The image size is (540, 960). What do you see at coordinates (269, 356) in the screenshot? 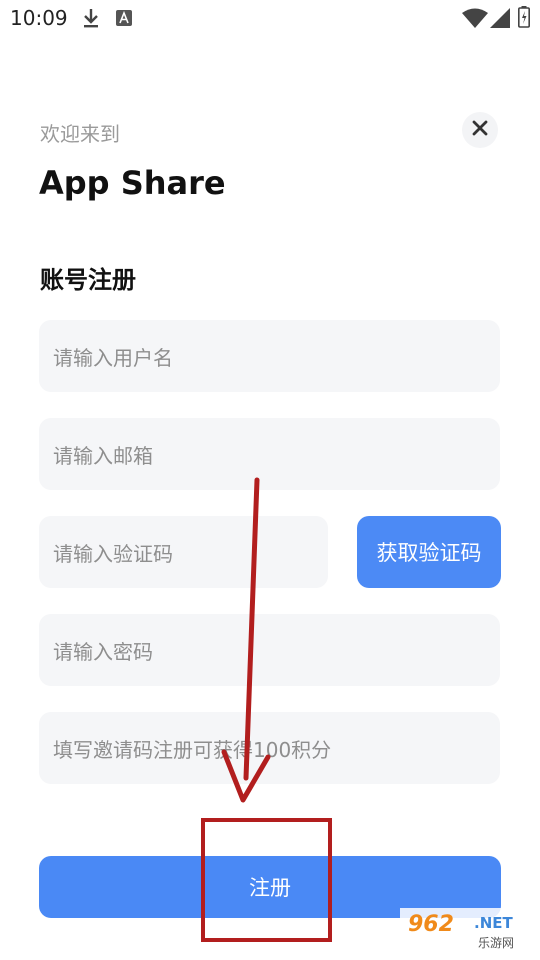
I see `username-input: 请输入用户名` at bounding box center [269, 356].